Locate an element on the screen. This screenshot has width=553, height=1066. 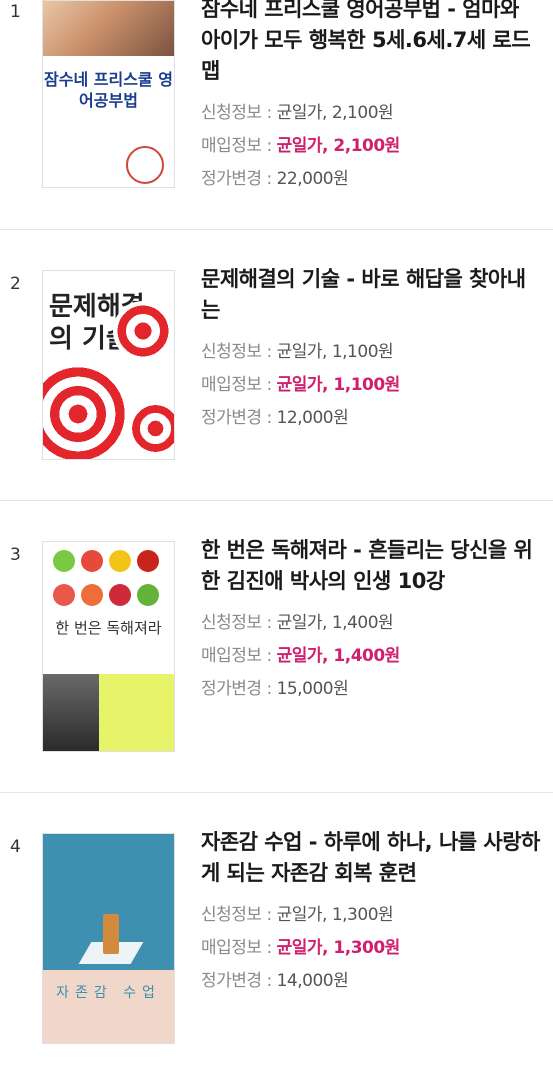
apply-value: 균일가, 1,300원 is located at coordinates (335, 915).